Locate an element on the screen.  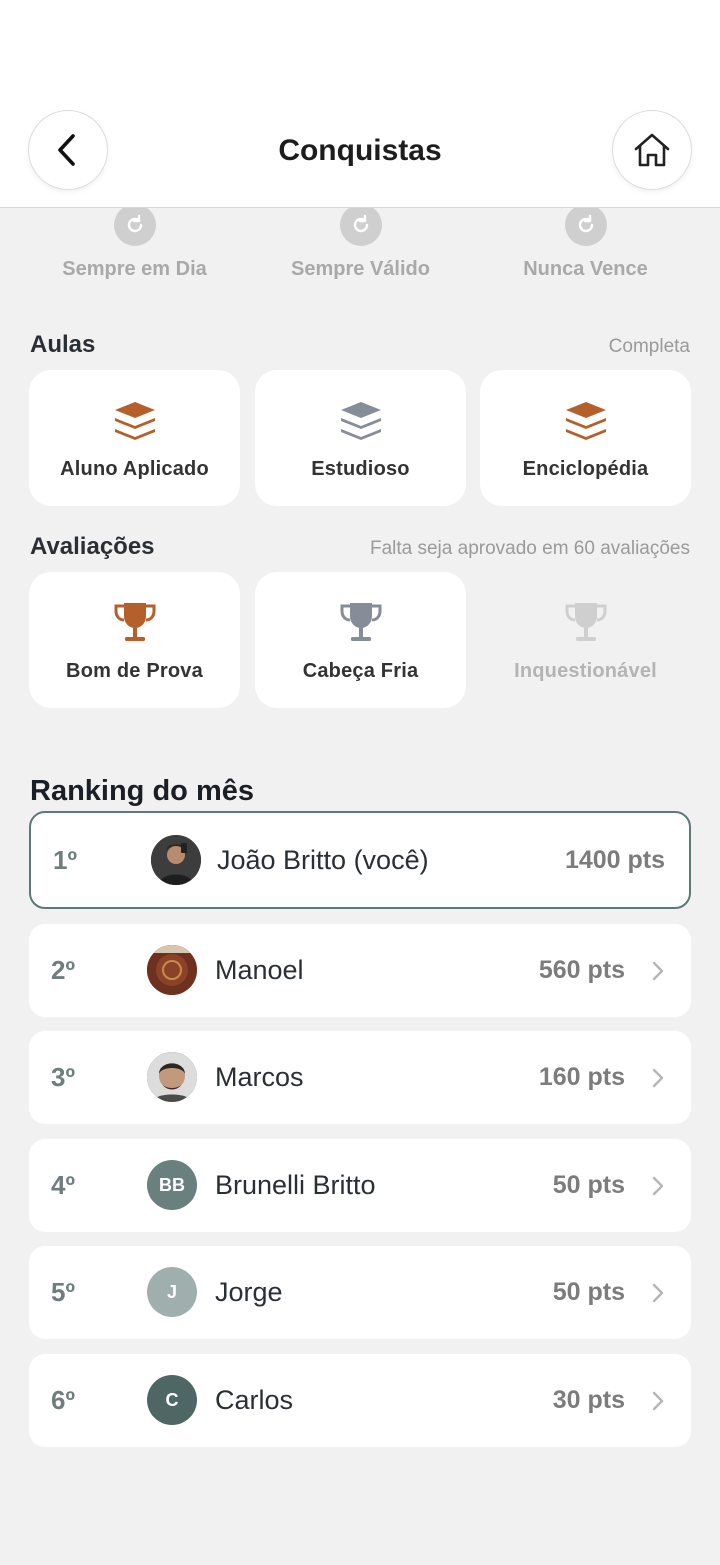
rank-points: 1400 pts is located at coordinates (614, 859).